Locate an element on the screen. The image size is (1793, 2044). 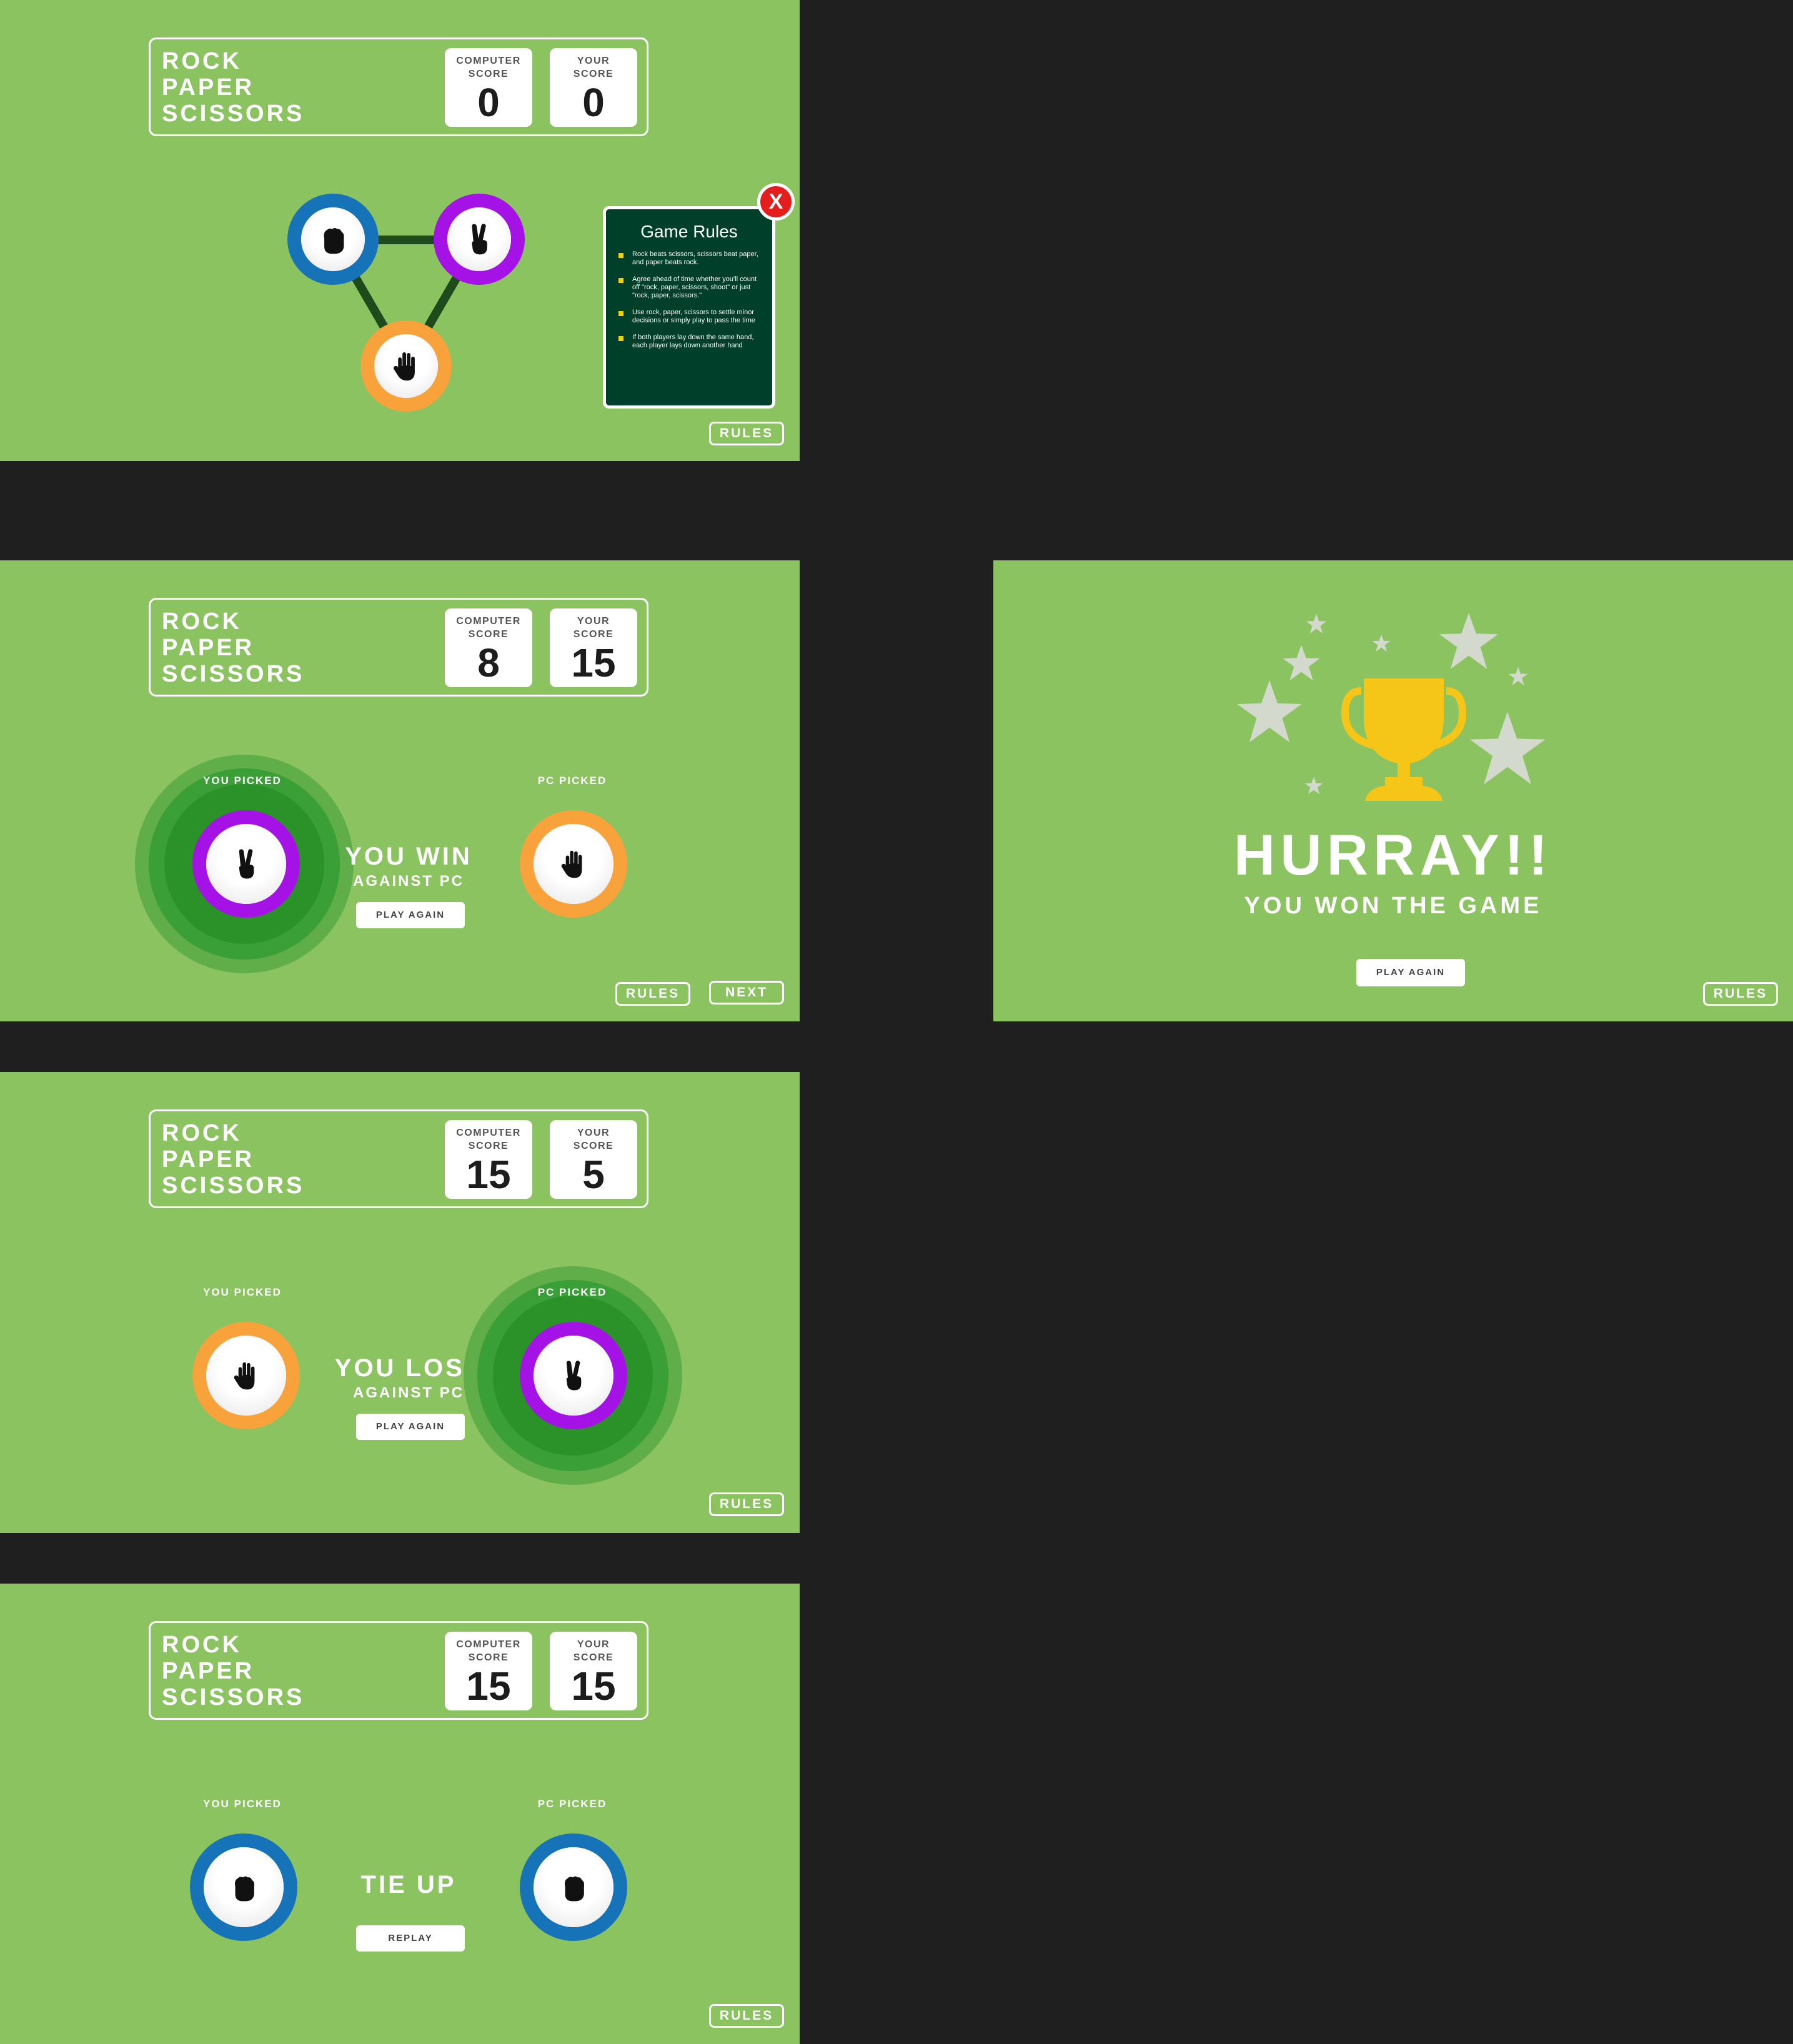
pc-picked-rock is located at coordinates (573, 1887).